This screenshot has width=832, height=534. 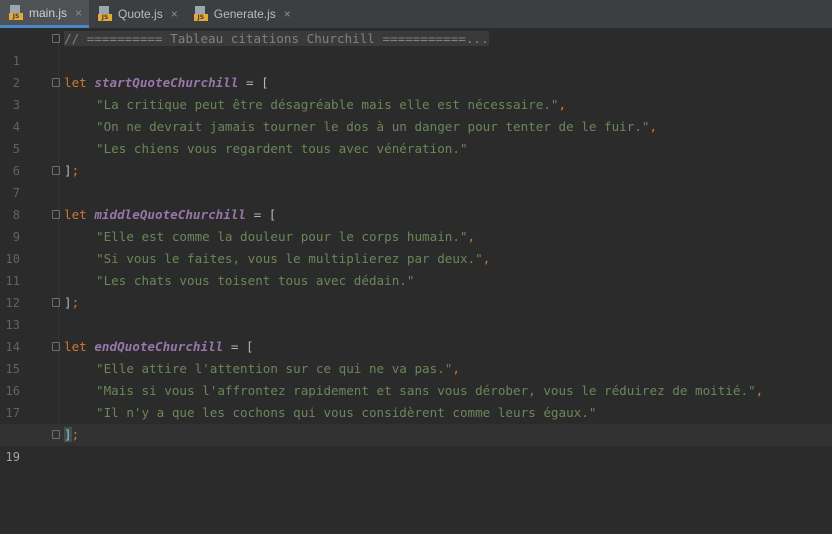 What do you see at coordinates (416, 356) in the screenshot?
I see `code-line: 15 let endQuoteChurchill = [` at bounding box center [416, 356].